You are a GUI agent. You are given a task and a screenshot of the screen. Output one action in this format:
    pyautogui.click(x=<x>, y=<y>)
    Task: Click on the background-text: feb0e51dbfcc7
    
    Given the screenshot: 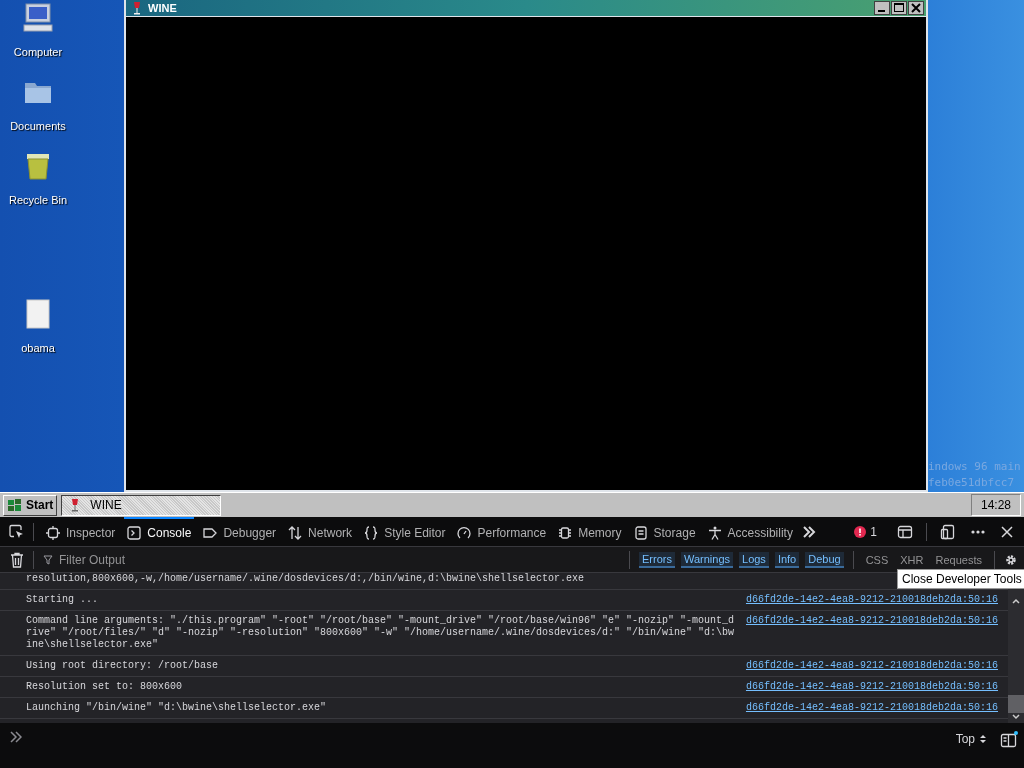 What is the action you would take?
    pyautogui.click(x=971, y=482)
    